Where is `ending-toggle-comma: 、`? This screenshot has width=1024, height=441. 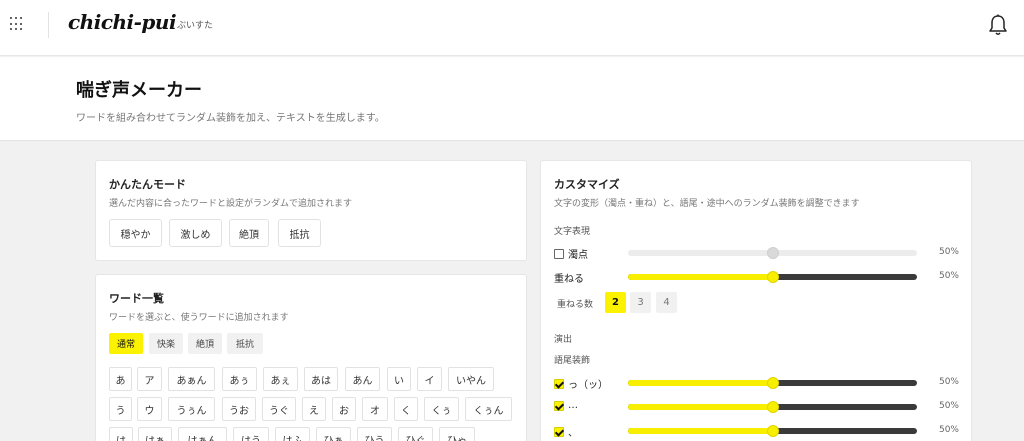 ending-toggle-comma: 、 is located at coordinates (566, 431).